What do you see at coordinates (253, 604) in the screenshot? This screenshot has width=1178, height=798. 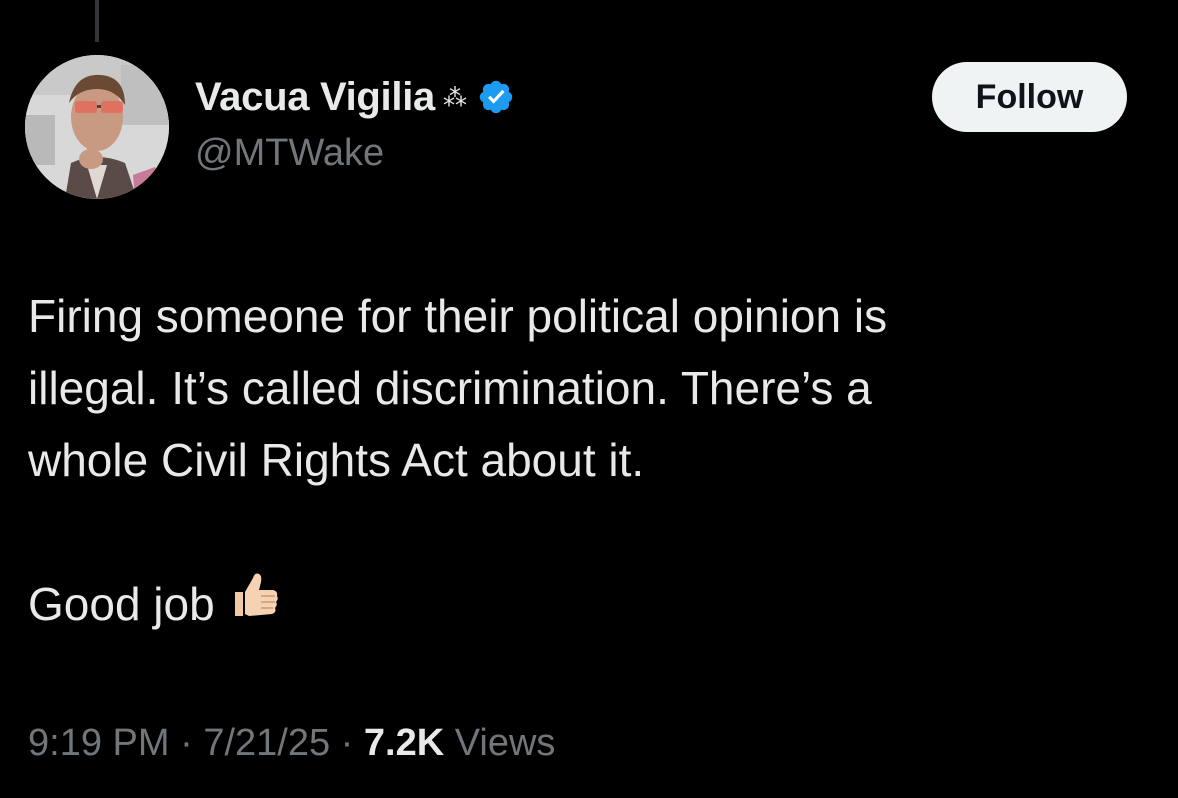 I see `thumbs-up-icon` at bounding box center [253, 604].